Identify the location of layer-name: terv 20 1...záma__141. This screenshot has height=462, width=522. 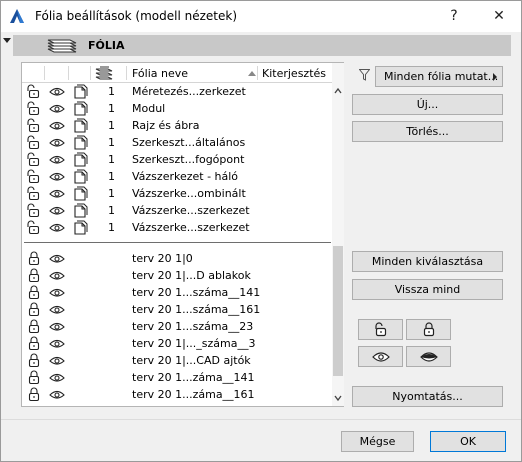
(193, 377).